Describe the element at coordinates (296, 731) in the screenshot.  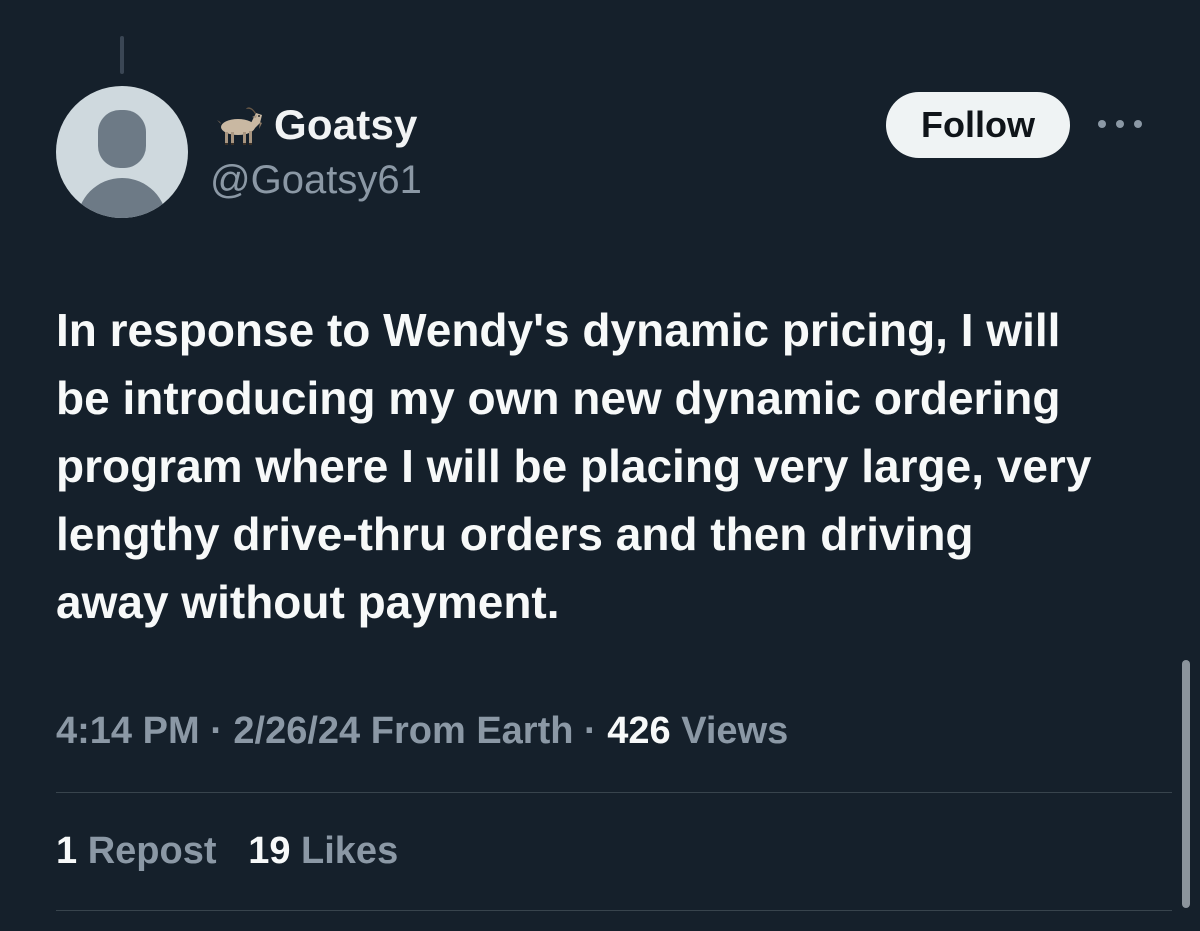
I see `tweet-date: 2/26/24` at that location.